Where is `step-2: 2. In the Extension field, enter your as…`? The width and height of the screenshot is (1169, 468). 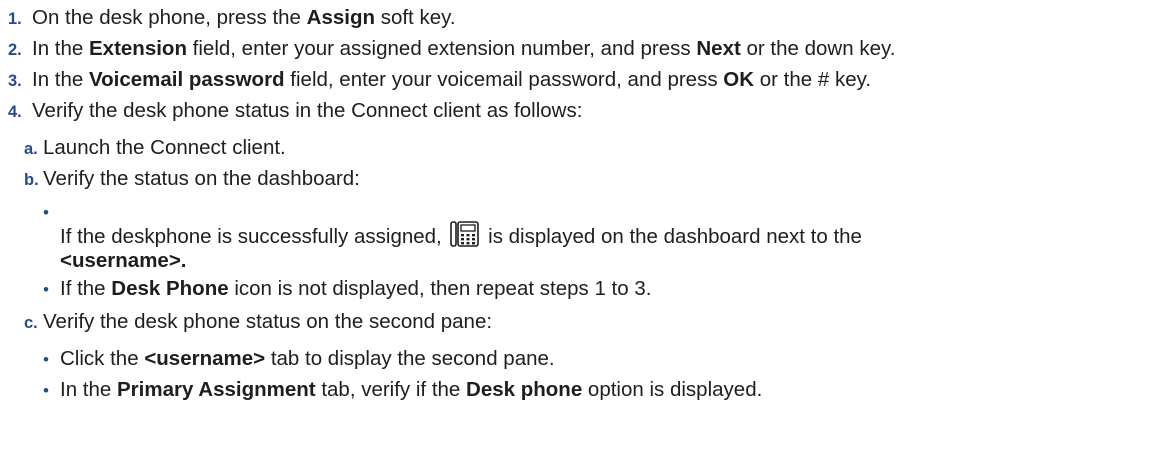
step-2: 2. In the Extension field, enter your as… is located at coordinates (451, 52).